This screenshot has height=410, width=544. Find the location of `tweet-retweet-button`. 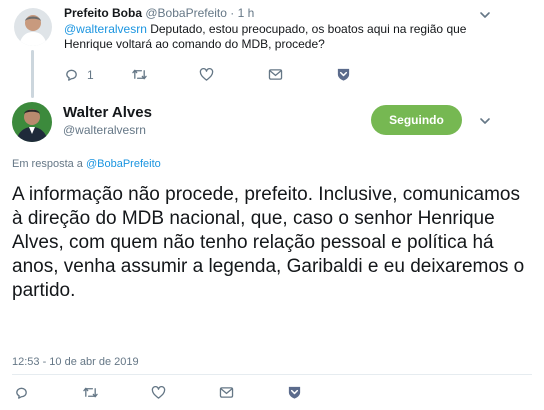

tweet-retweet-button is located at coordinates (90, 392).